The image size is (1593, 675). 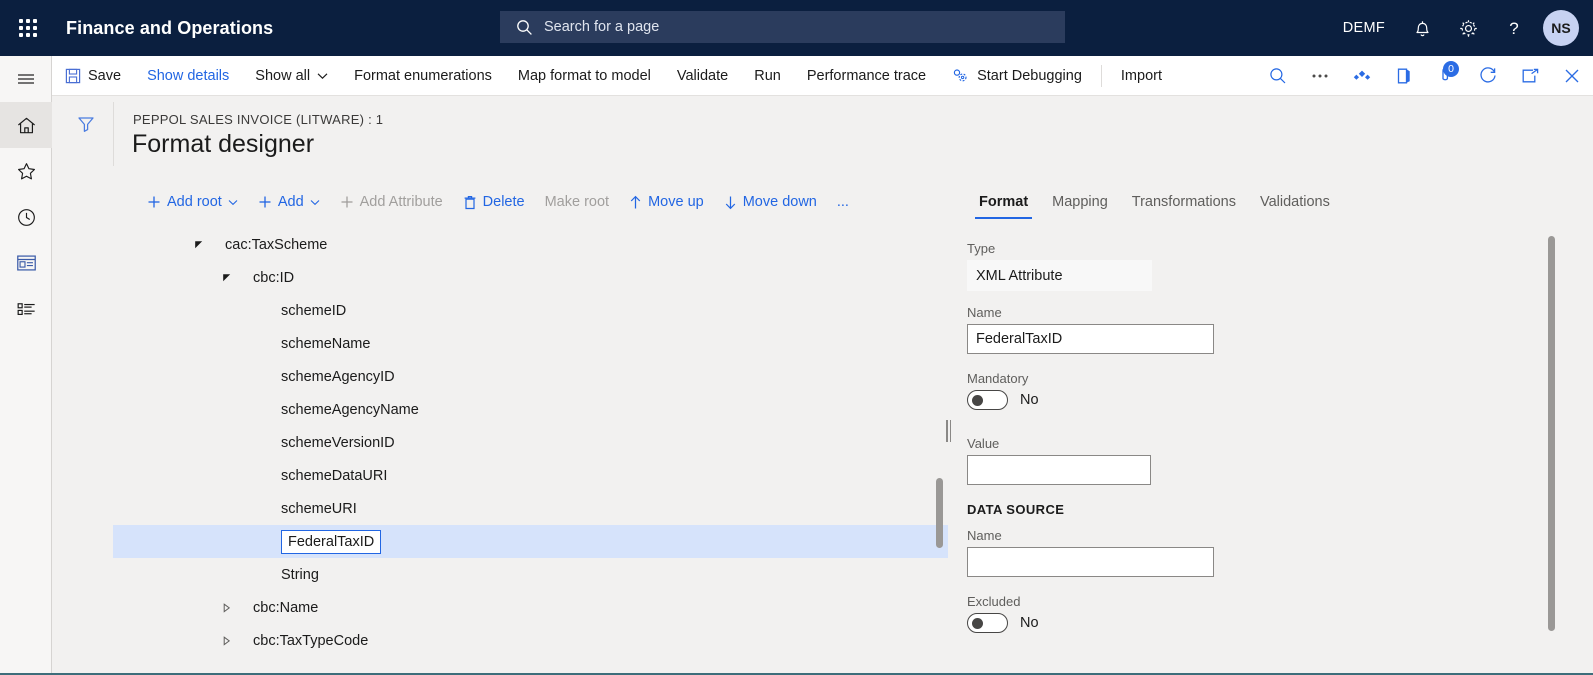 What do you see at coordinates (1278, 76) in the screenshot?
I see `page-search-button` at bounding box center [1278, 76].